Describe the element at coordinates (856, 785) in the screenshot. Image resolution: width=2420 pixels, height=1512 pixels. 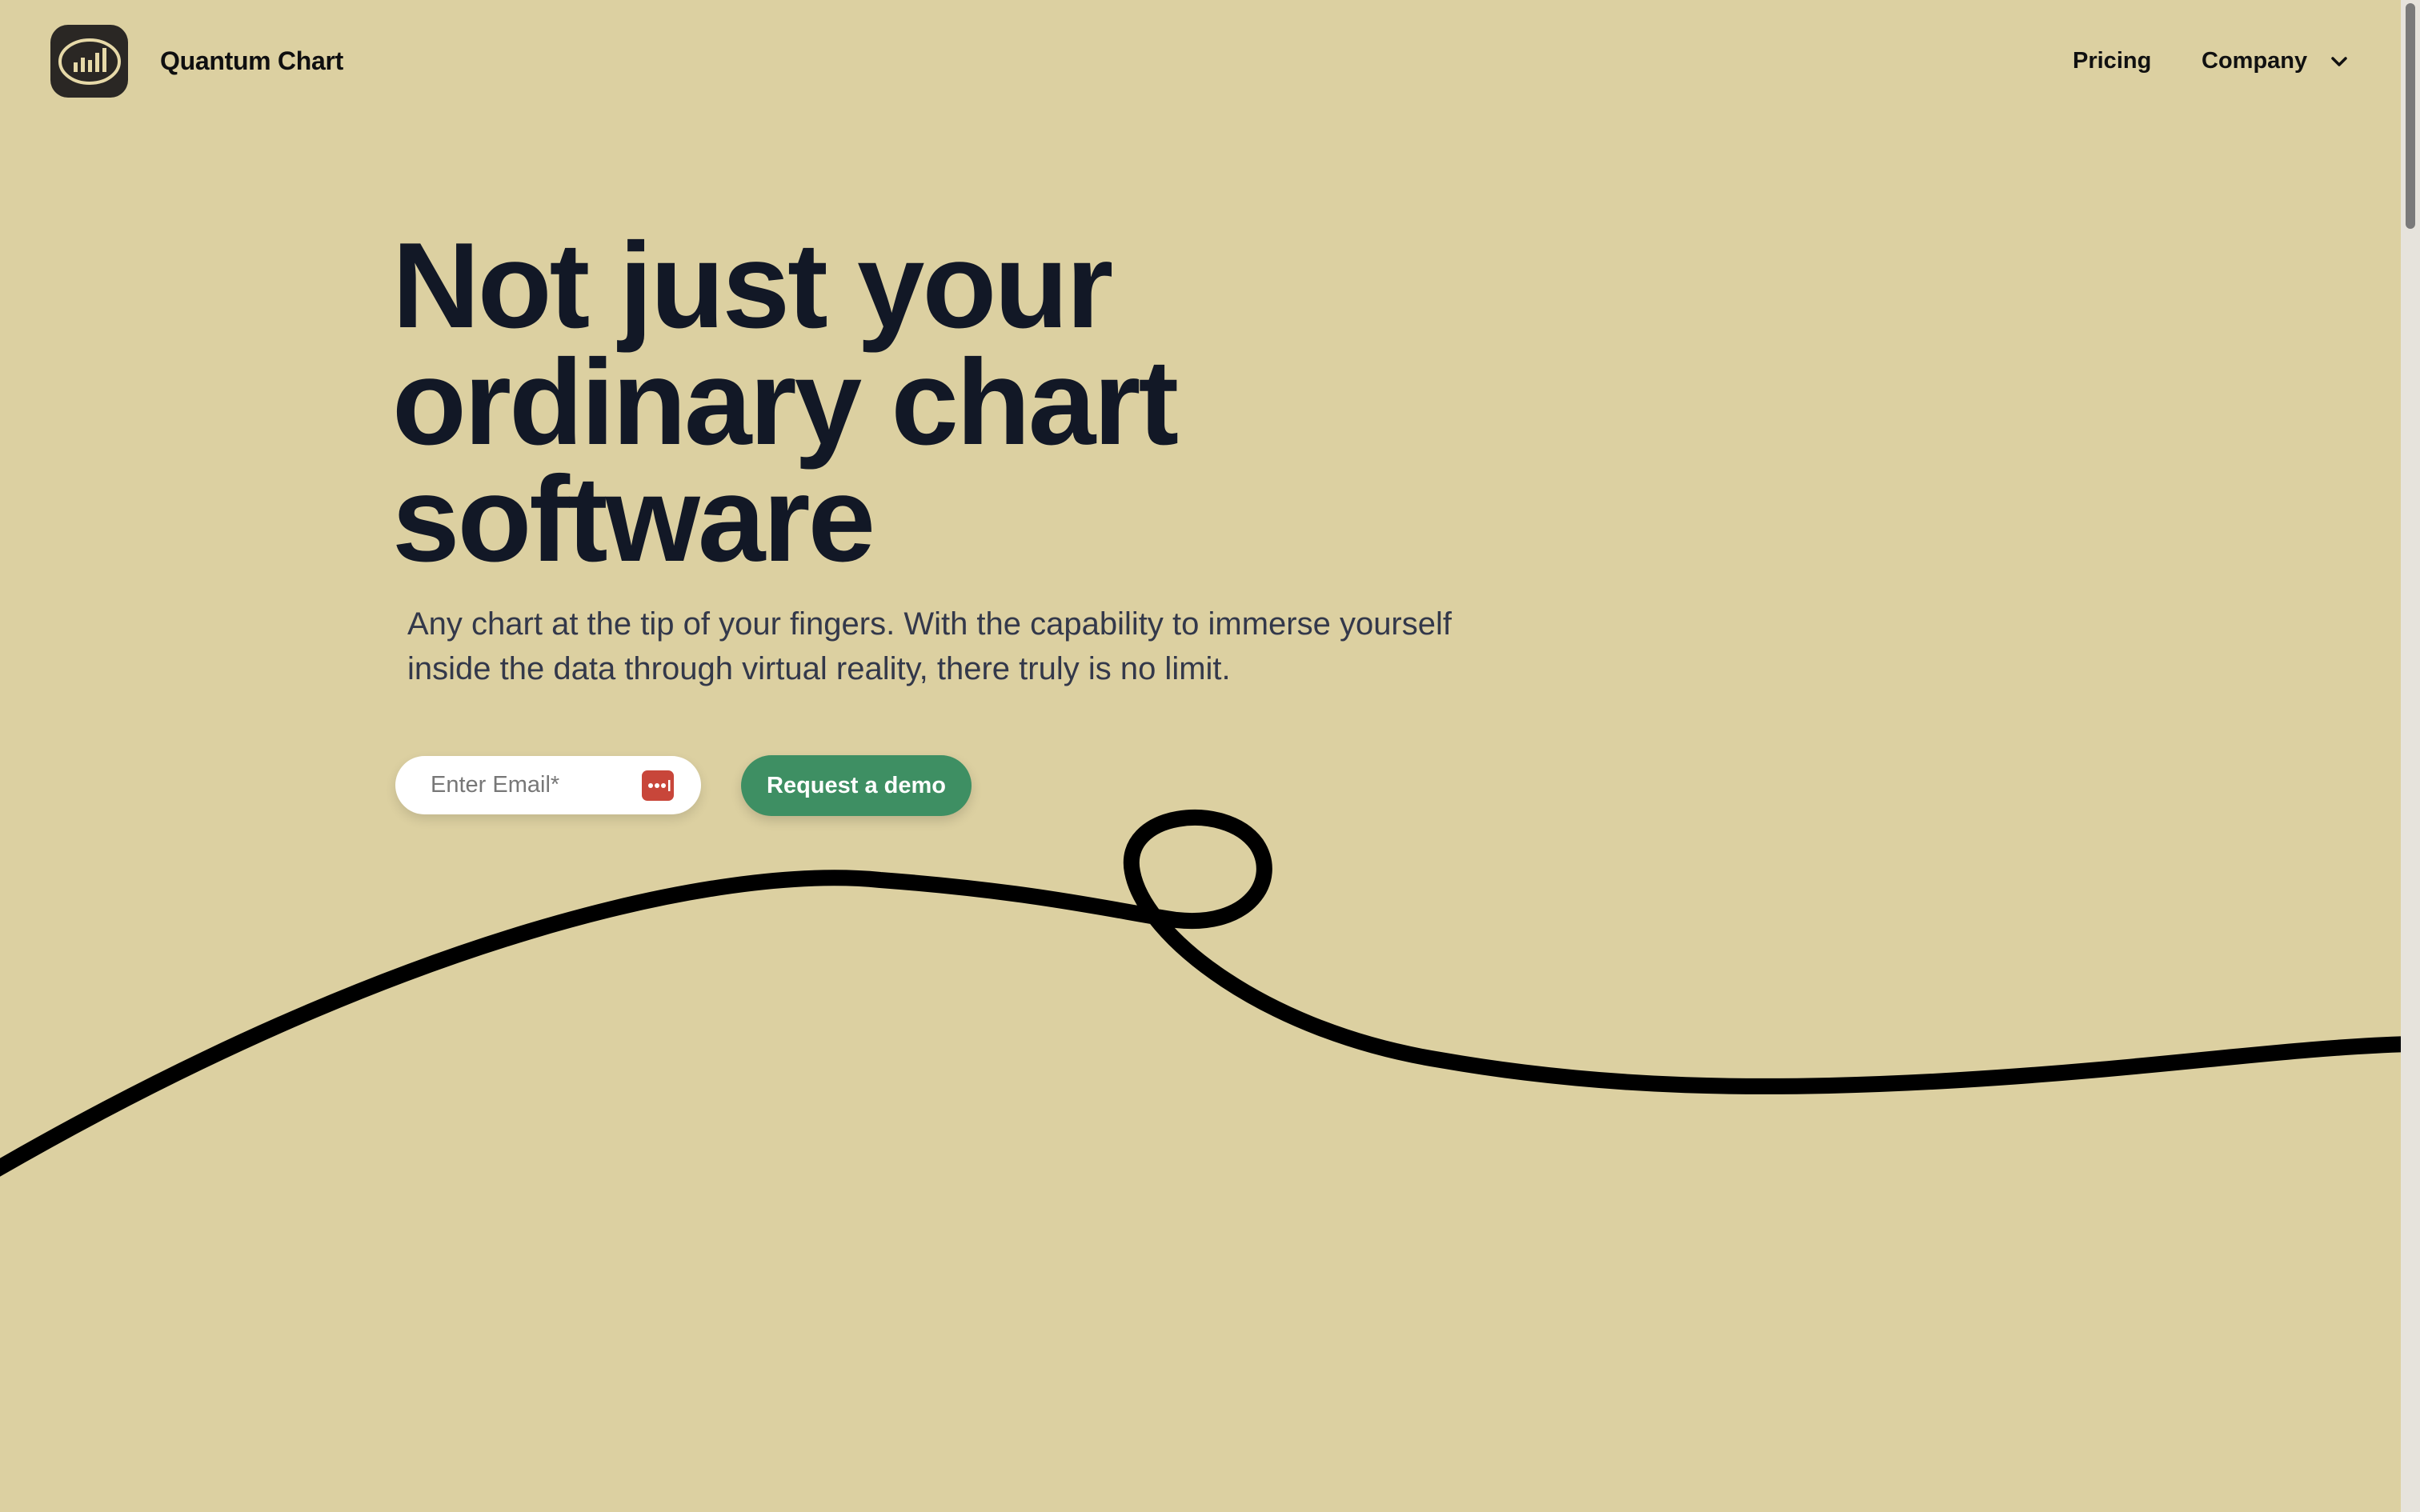
I see `request-demo-button: Request a demo` at that location.